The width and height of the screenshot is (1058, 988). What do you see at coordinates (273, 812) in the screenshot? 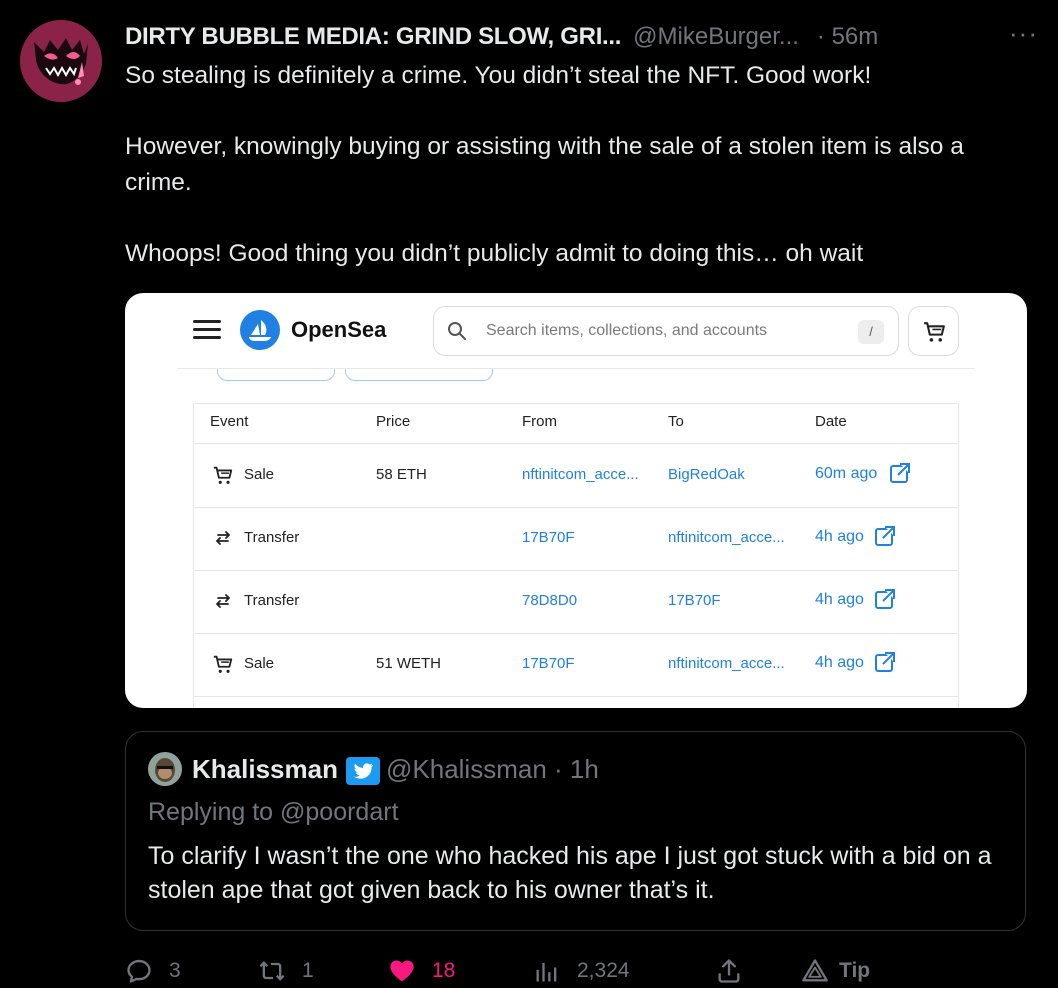
I see `replying-to: Replying to @poordart` at bounding box center [273, 812].